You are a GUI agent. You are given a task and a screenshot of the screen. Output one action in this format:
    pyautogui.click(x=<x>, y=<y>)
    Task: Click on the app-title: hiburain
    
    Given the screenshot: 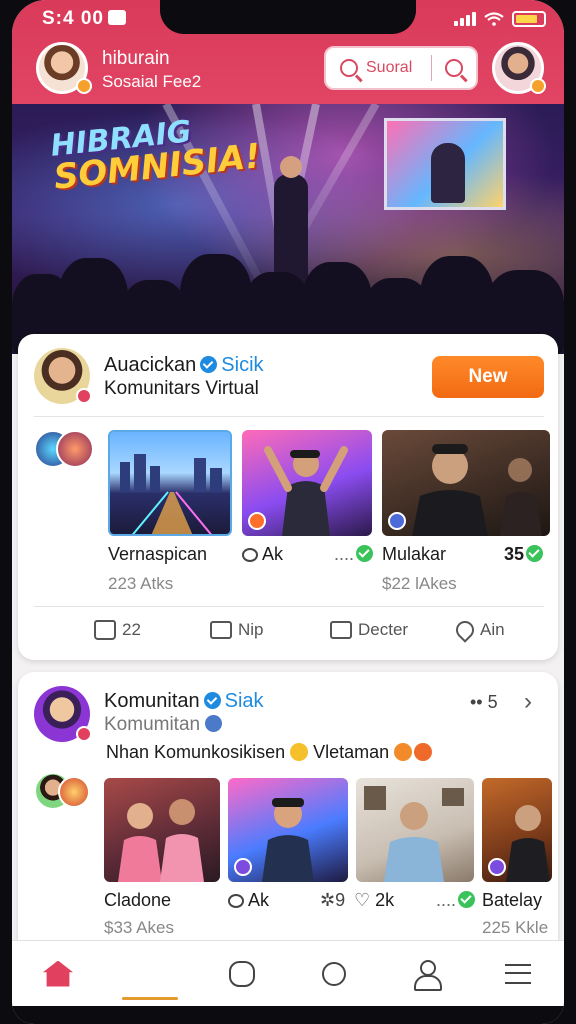 What is the action you would take?
    pyautogui.click(x=136, y=58)
    